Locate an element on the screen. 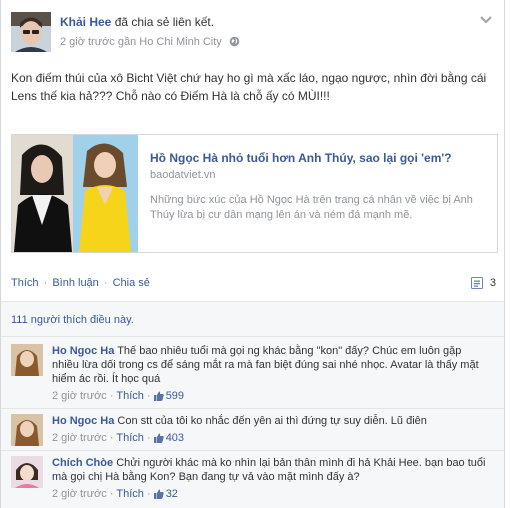 This screenshot has height=508, width=510. chevron-down-icon is located at coordinates (486, 20).